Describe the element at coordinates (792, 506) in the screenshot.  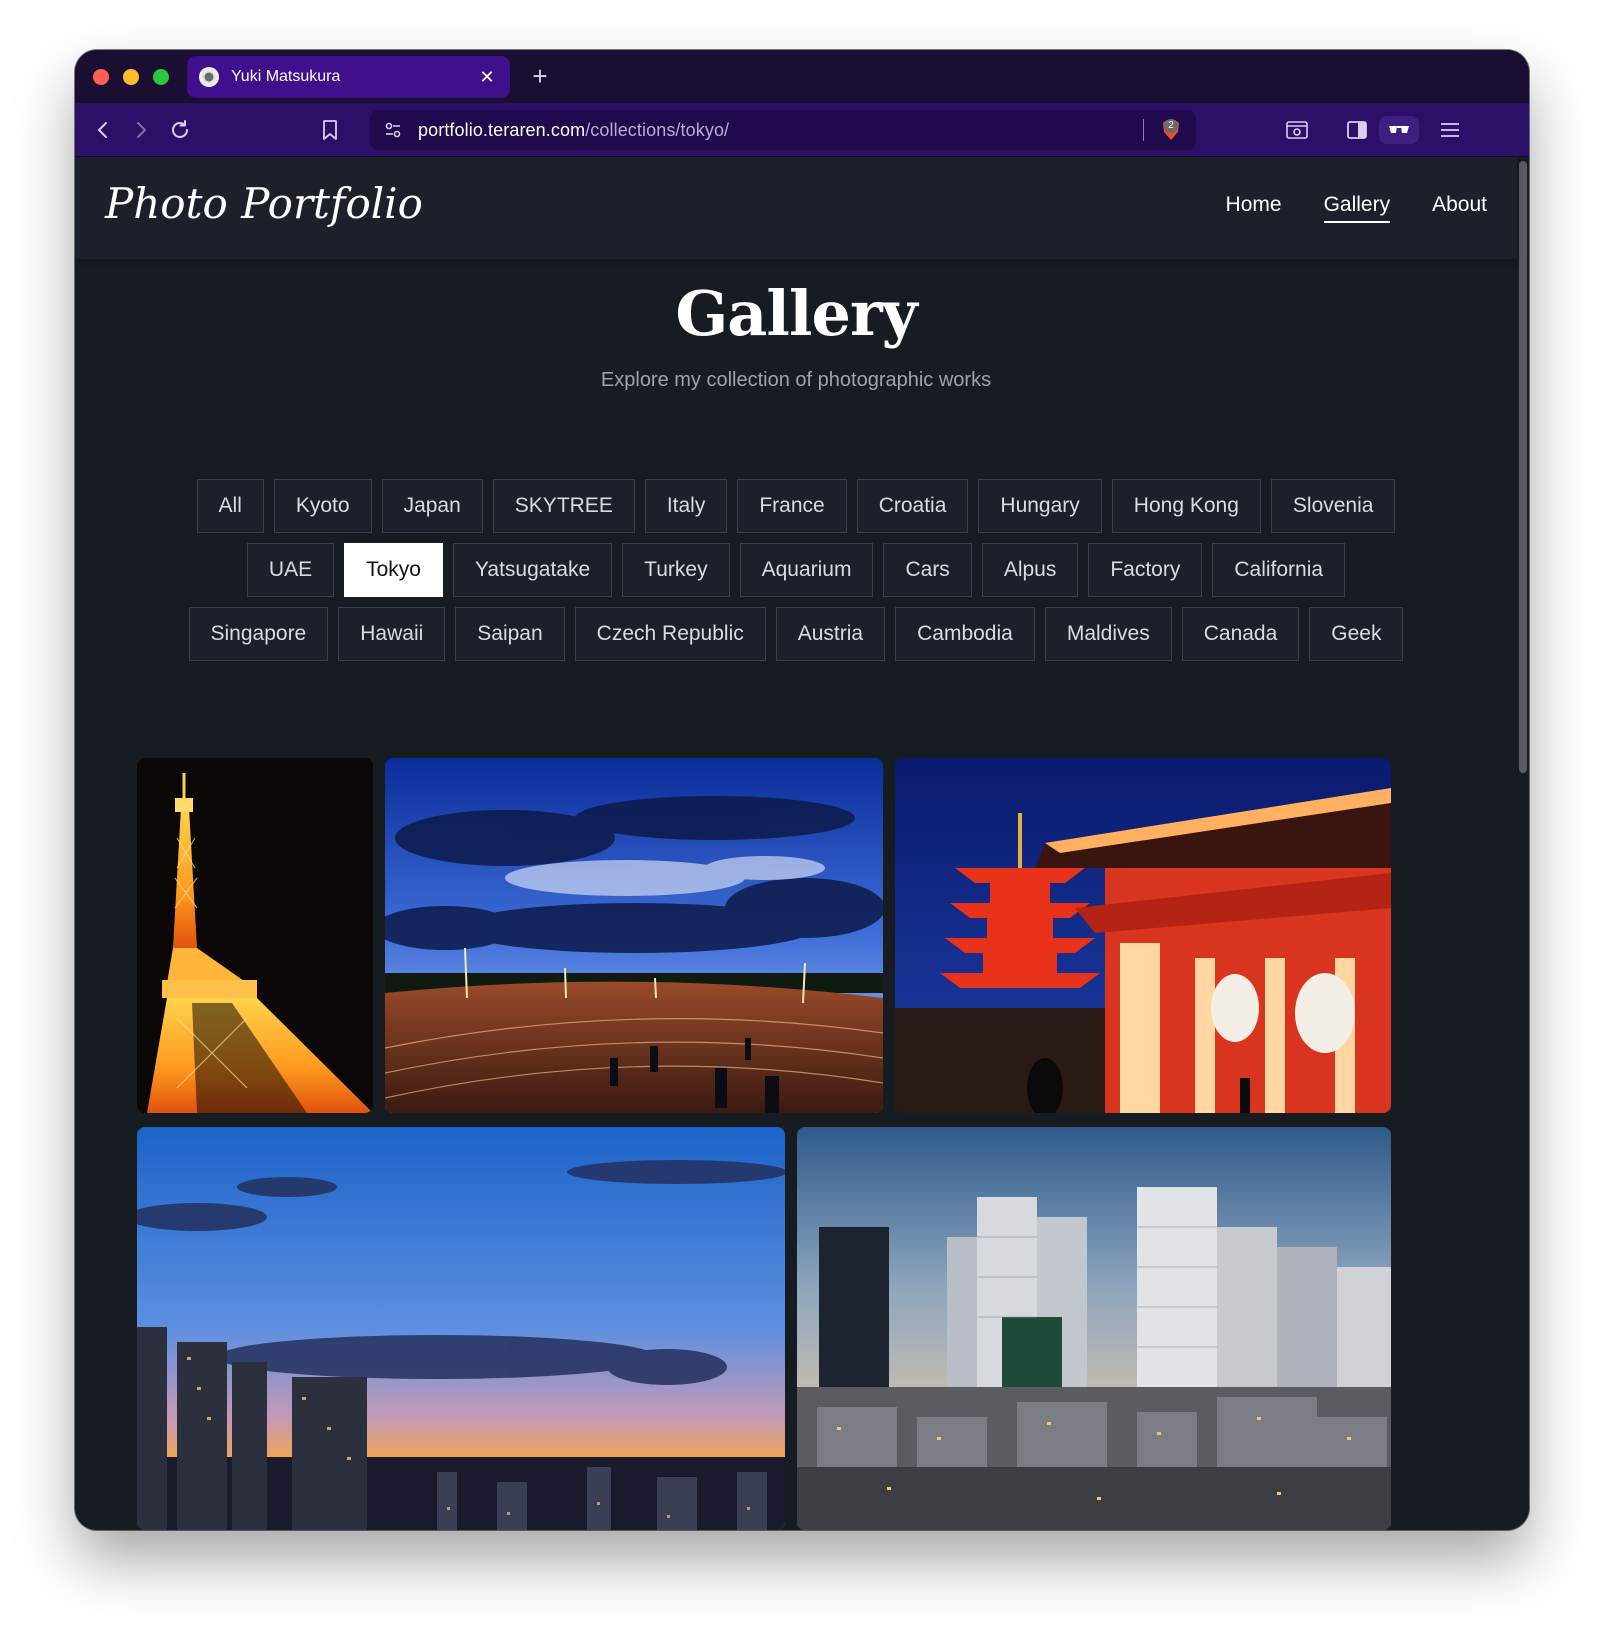
I see `filter-chip-france: France` at that location.